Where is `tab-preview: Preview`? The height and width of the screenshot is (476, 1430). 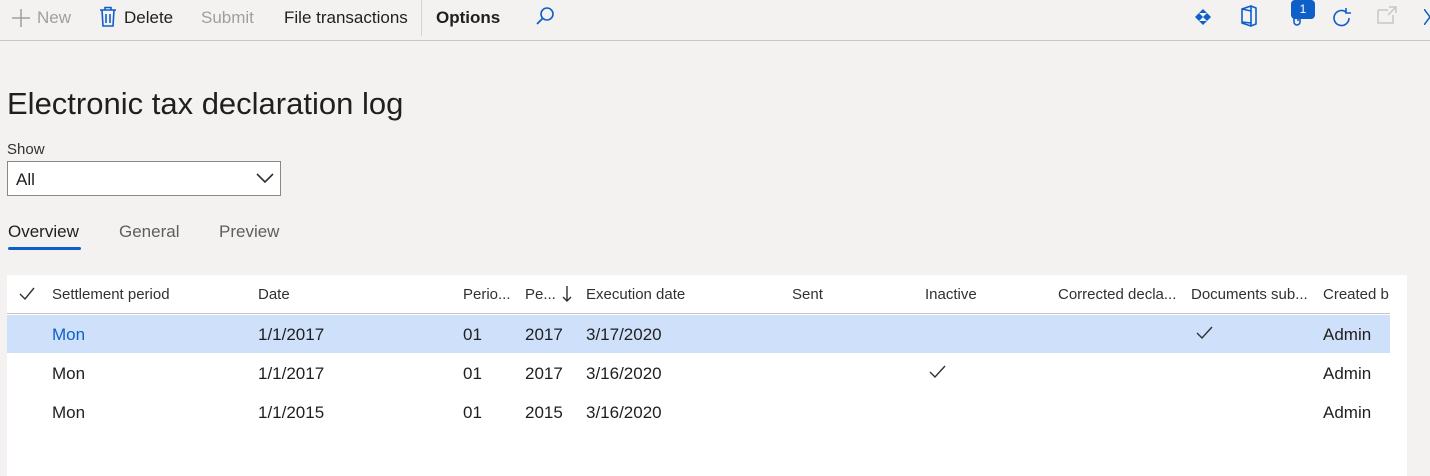 tab-preview: Preview is located at coordinates (249, 232).